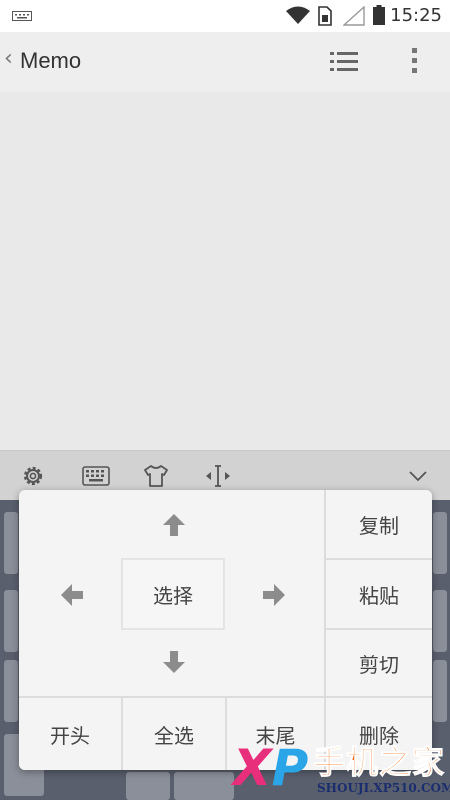  I want to click on signal-icon, so click(354, 16).